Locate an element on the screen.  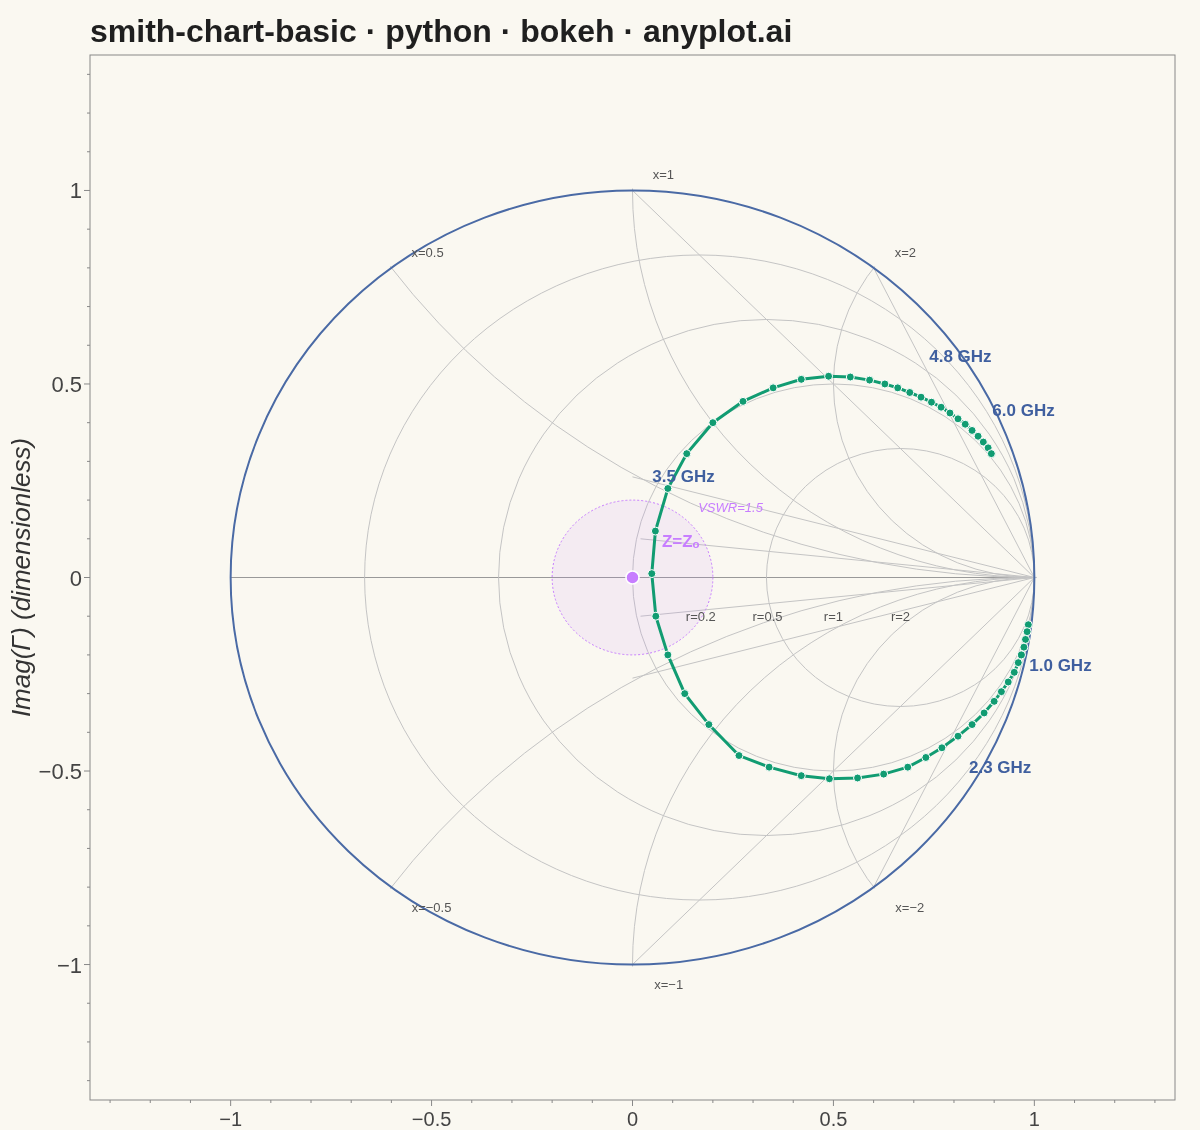
grid-label: r=2 is located at coordinates (900, 616).